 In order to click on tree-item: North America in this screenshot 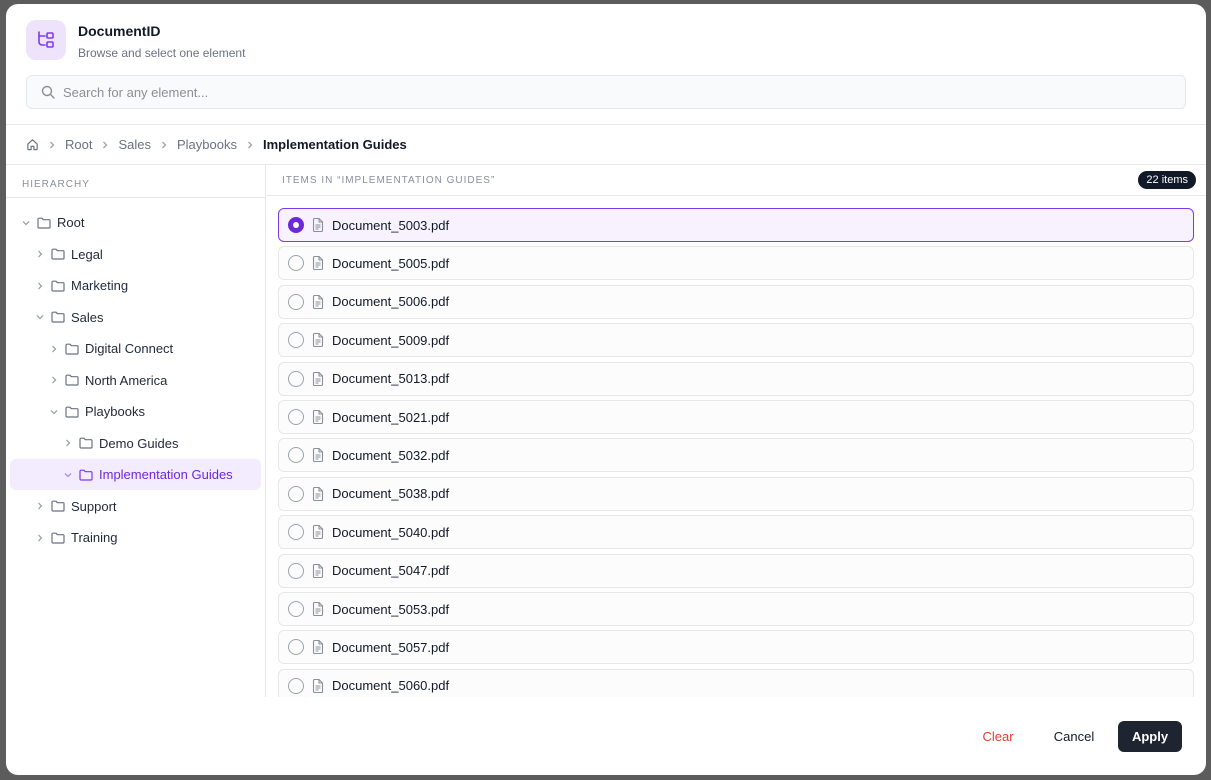, I will do `click(86, 380)`.